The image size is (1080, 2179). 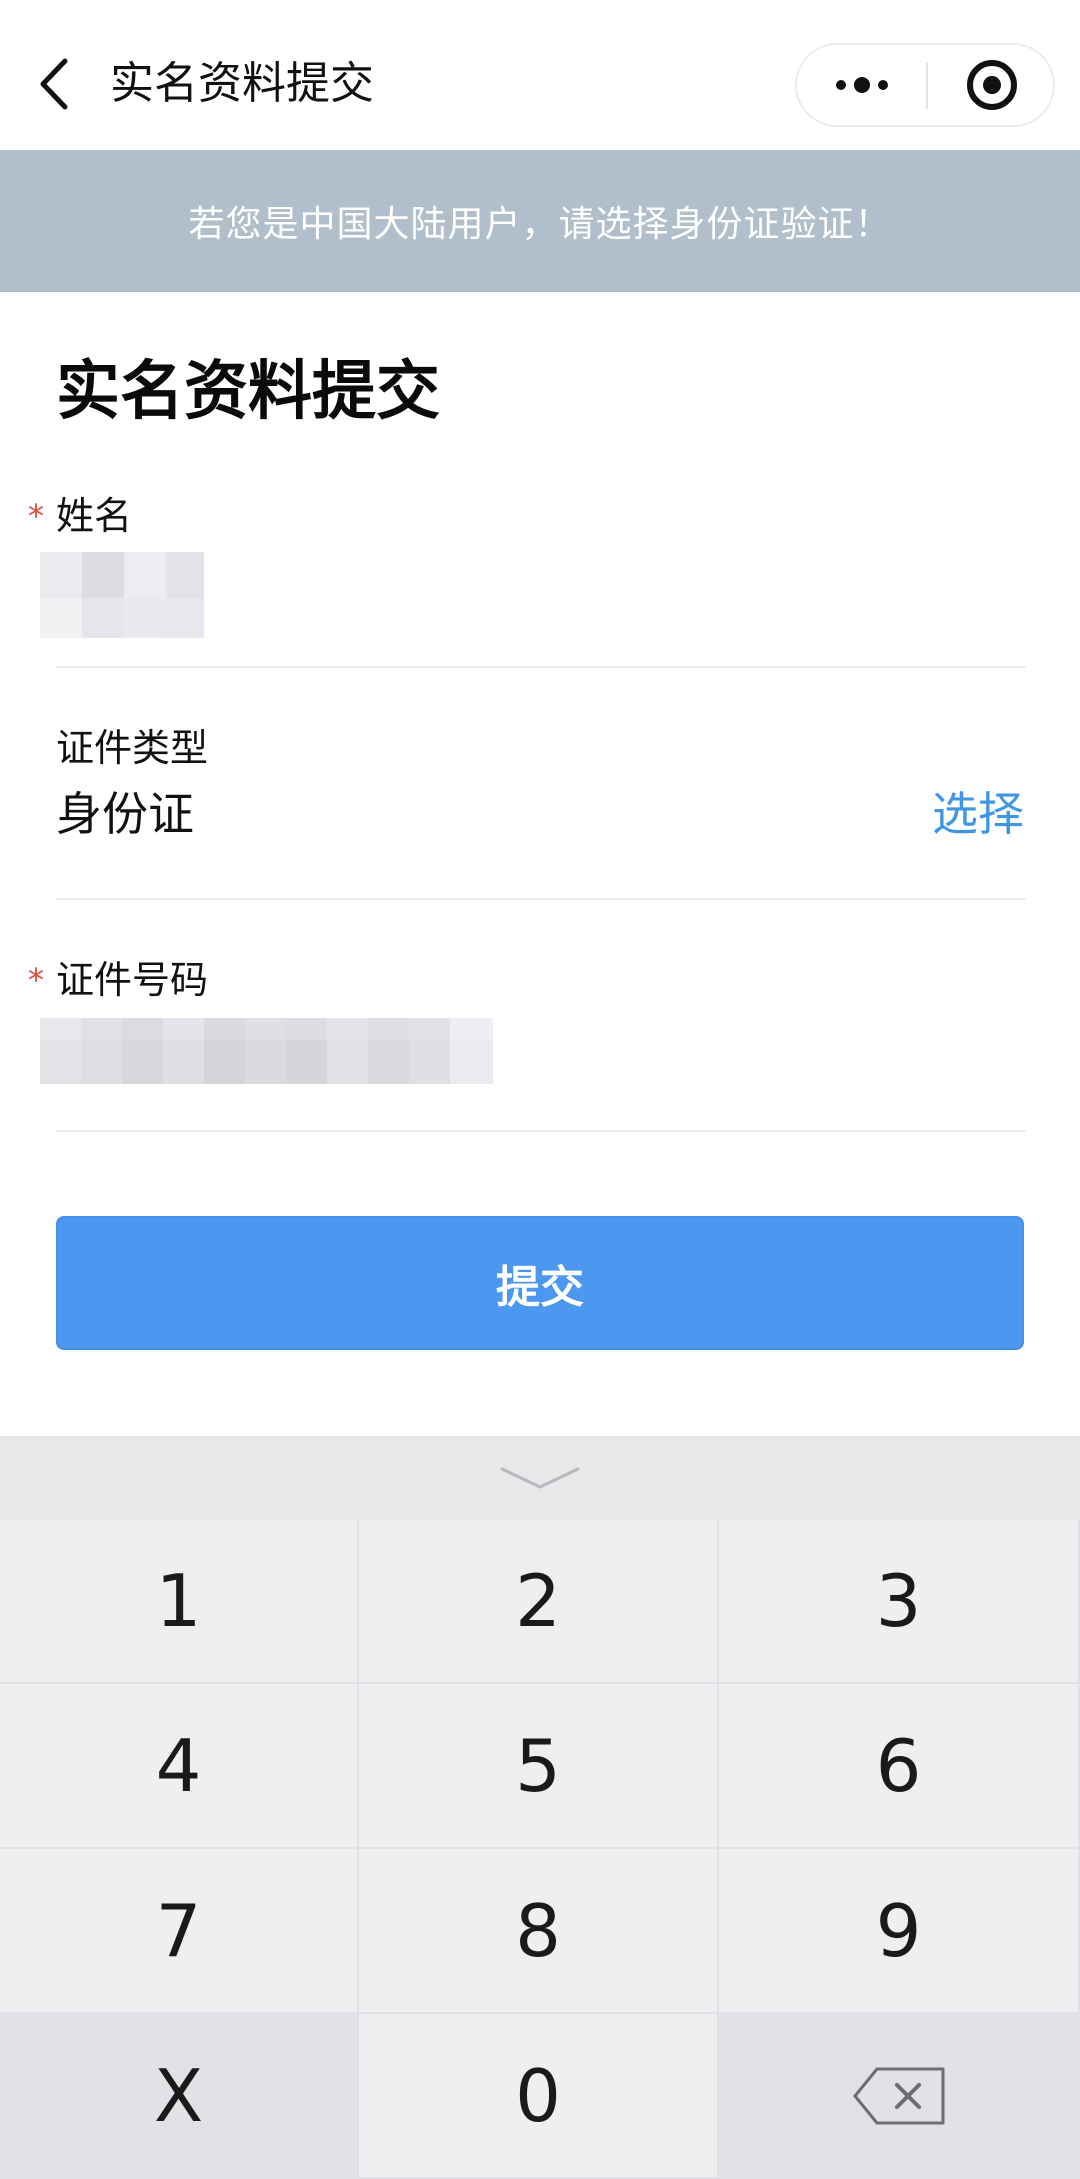 What do you see at coordinates (179, 1931) in the screenshot?
I see `key-7: 7` at bounding box center [179, 1931].